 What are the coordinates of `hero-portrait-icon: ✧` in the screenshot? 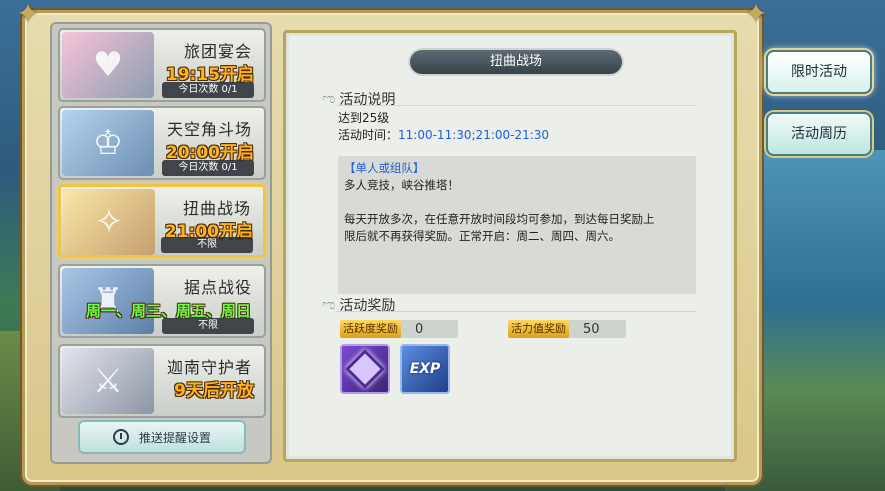 It's located at (109, 222).